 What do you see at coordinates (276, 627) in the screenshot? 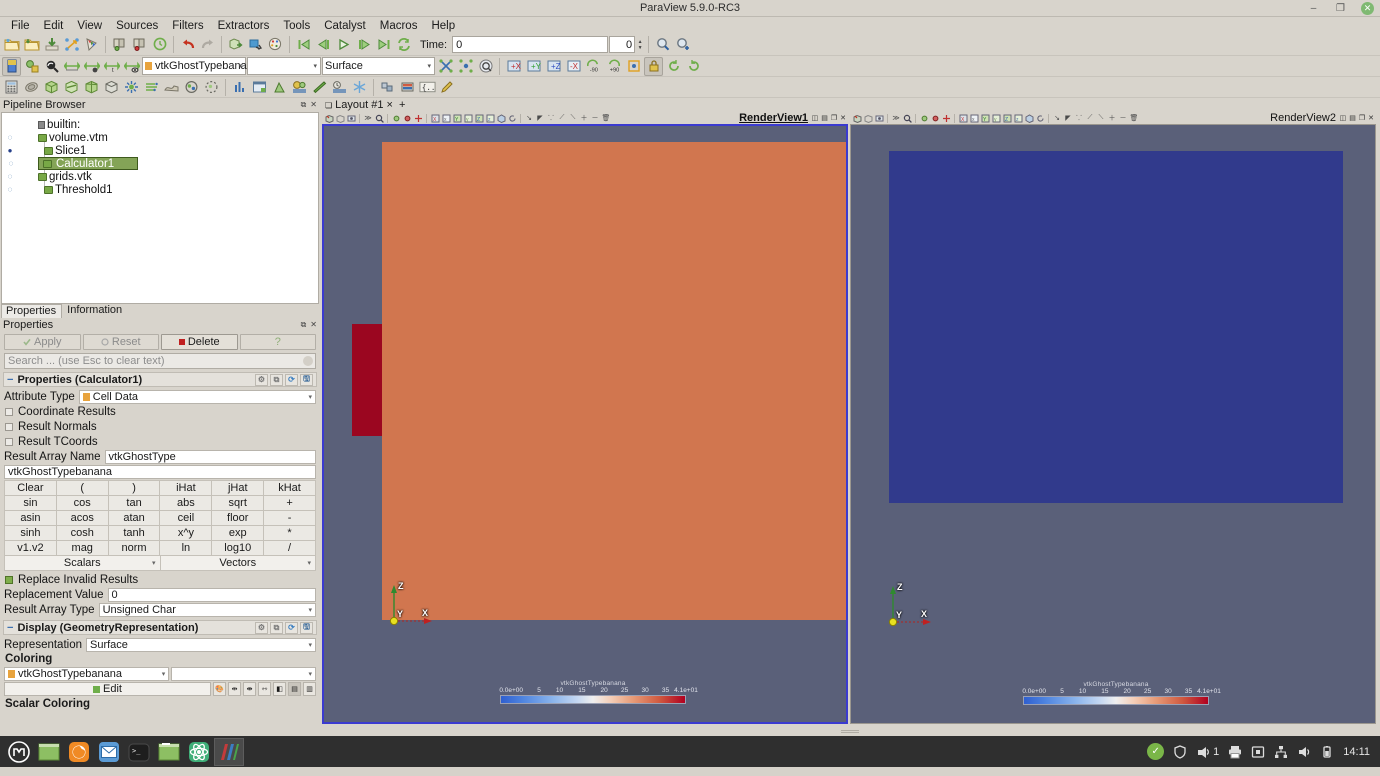
I see `copy-icon: ⧉` at bounding box center [276, 627].